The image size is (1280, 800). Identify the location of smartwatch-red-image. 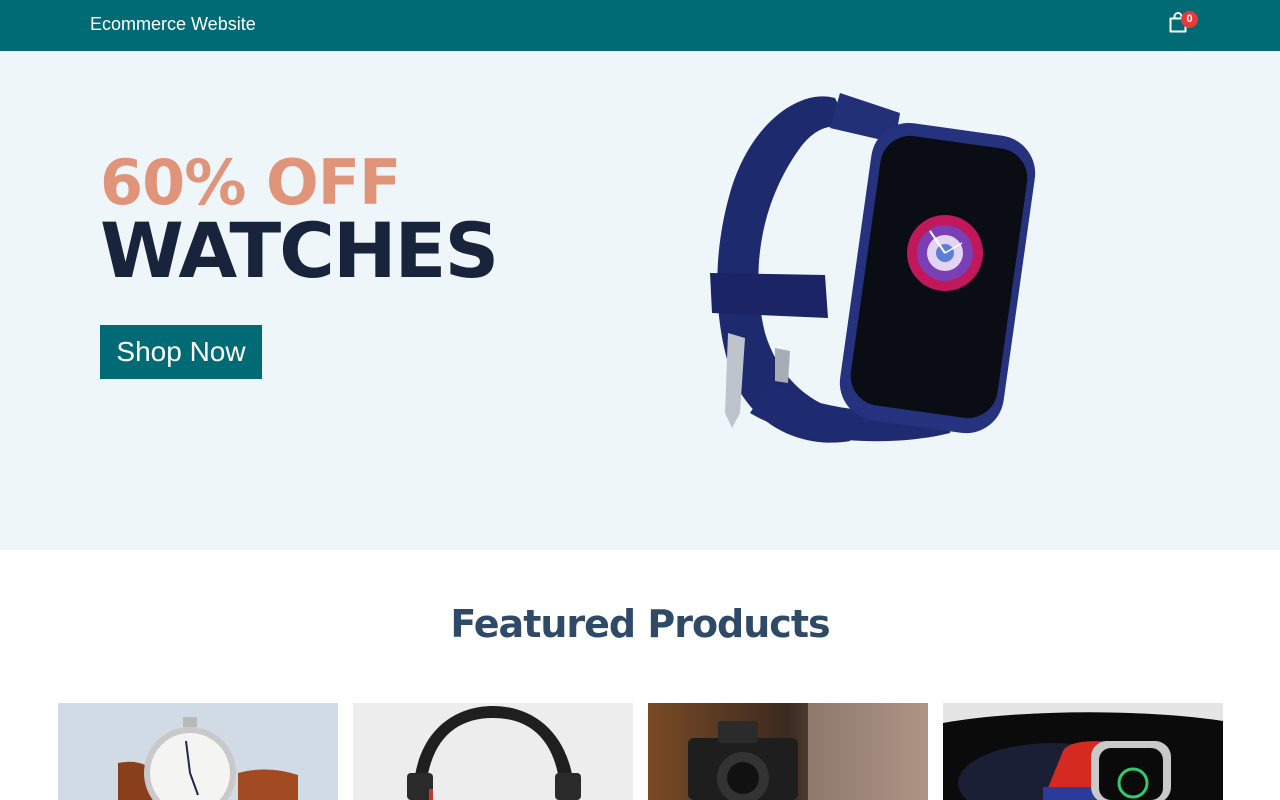
(1083, 751).